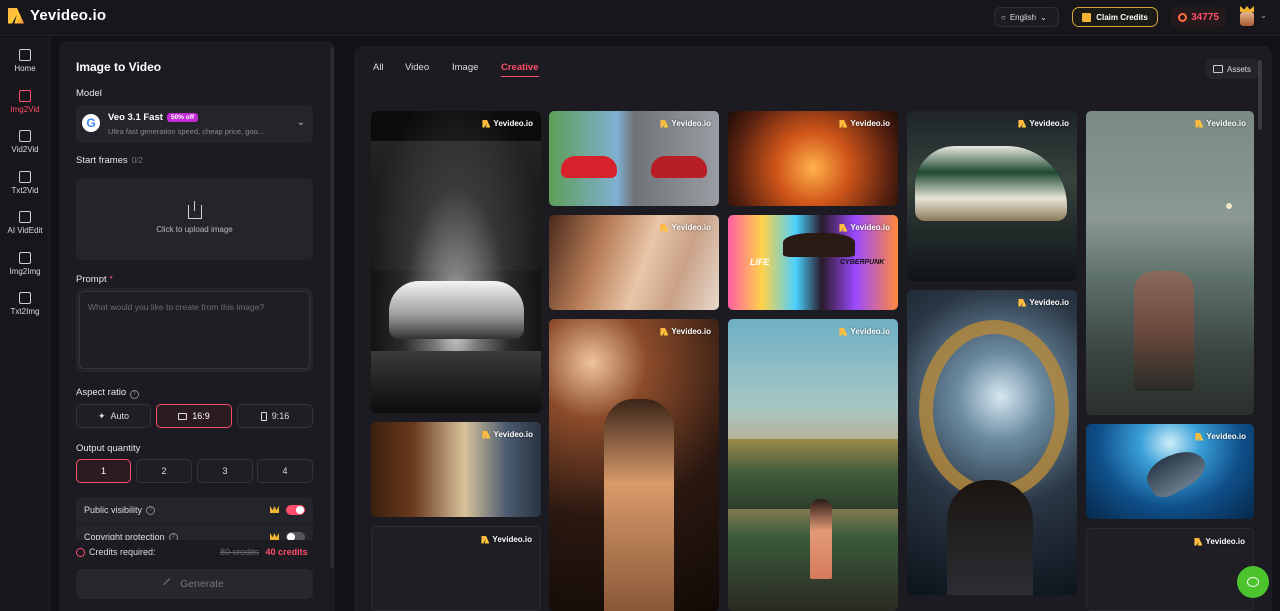 This screenshot has width=1280, height=611. Describe the element at coordinates (202, 584) in the screenshot. I see `generate-label: Generate` at that location.